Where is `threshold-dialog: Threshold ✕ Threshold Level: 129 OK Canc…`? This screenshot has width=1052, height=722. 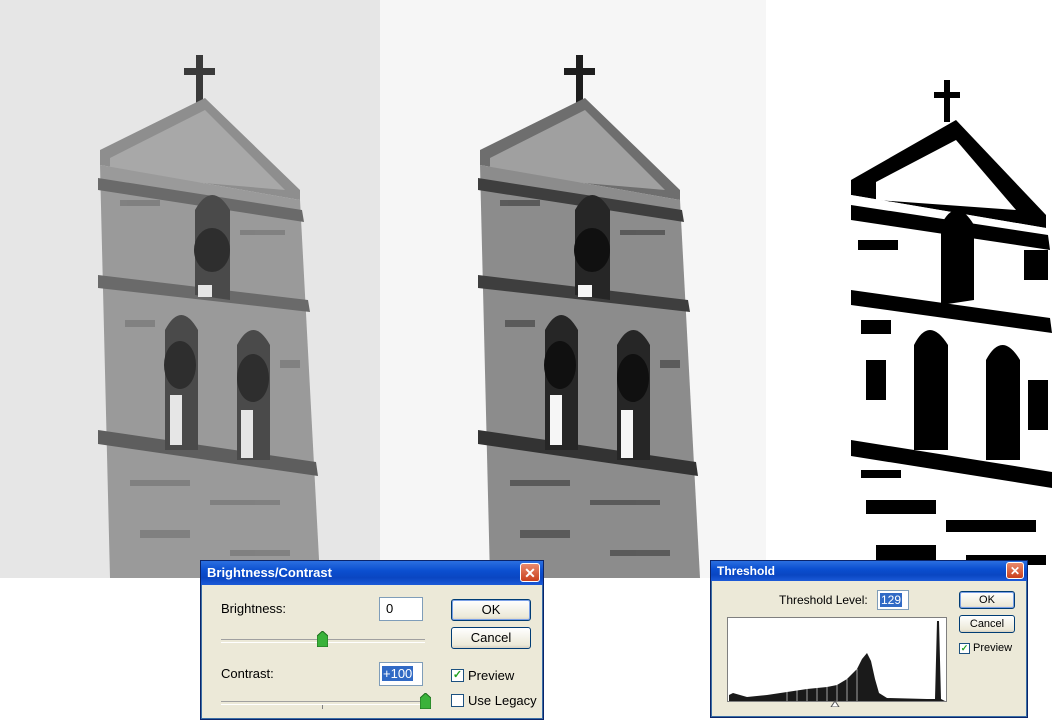 threshold-dialog: Threshold ✕ Threshold Level: 129 OK Canc… is located at coordinates (869, 639).